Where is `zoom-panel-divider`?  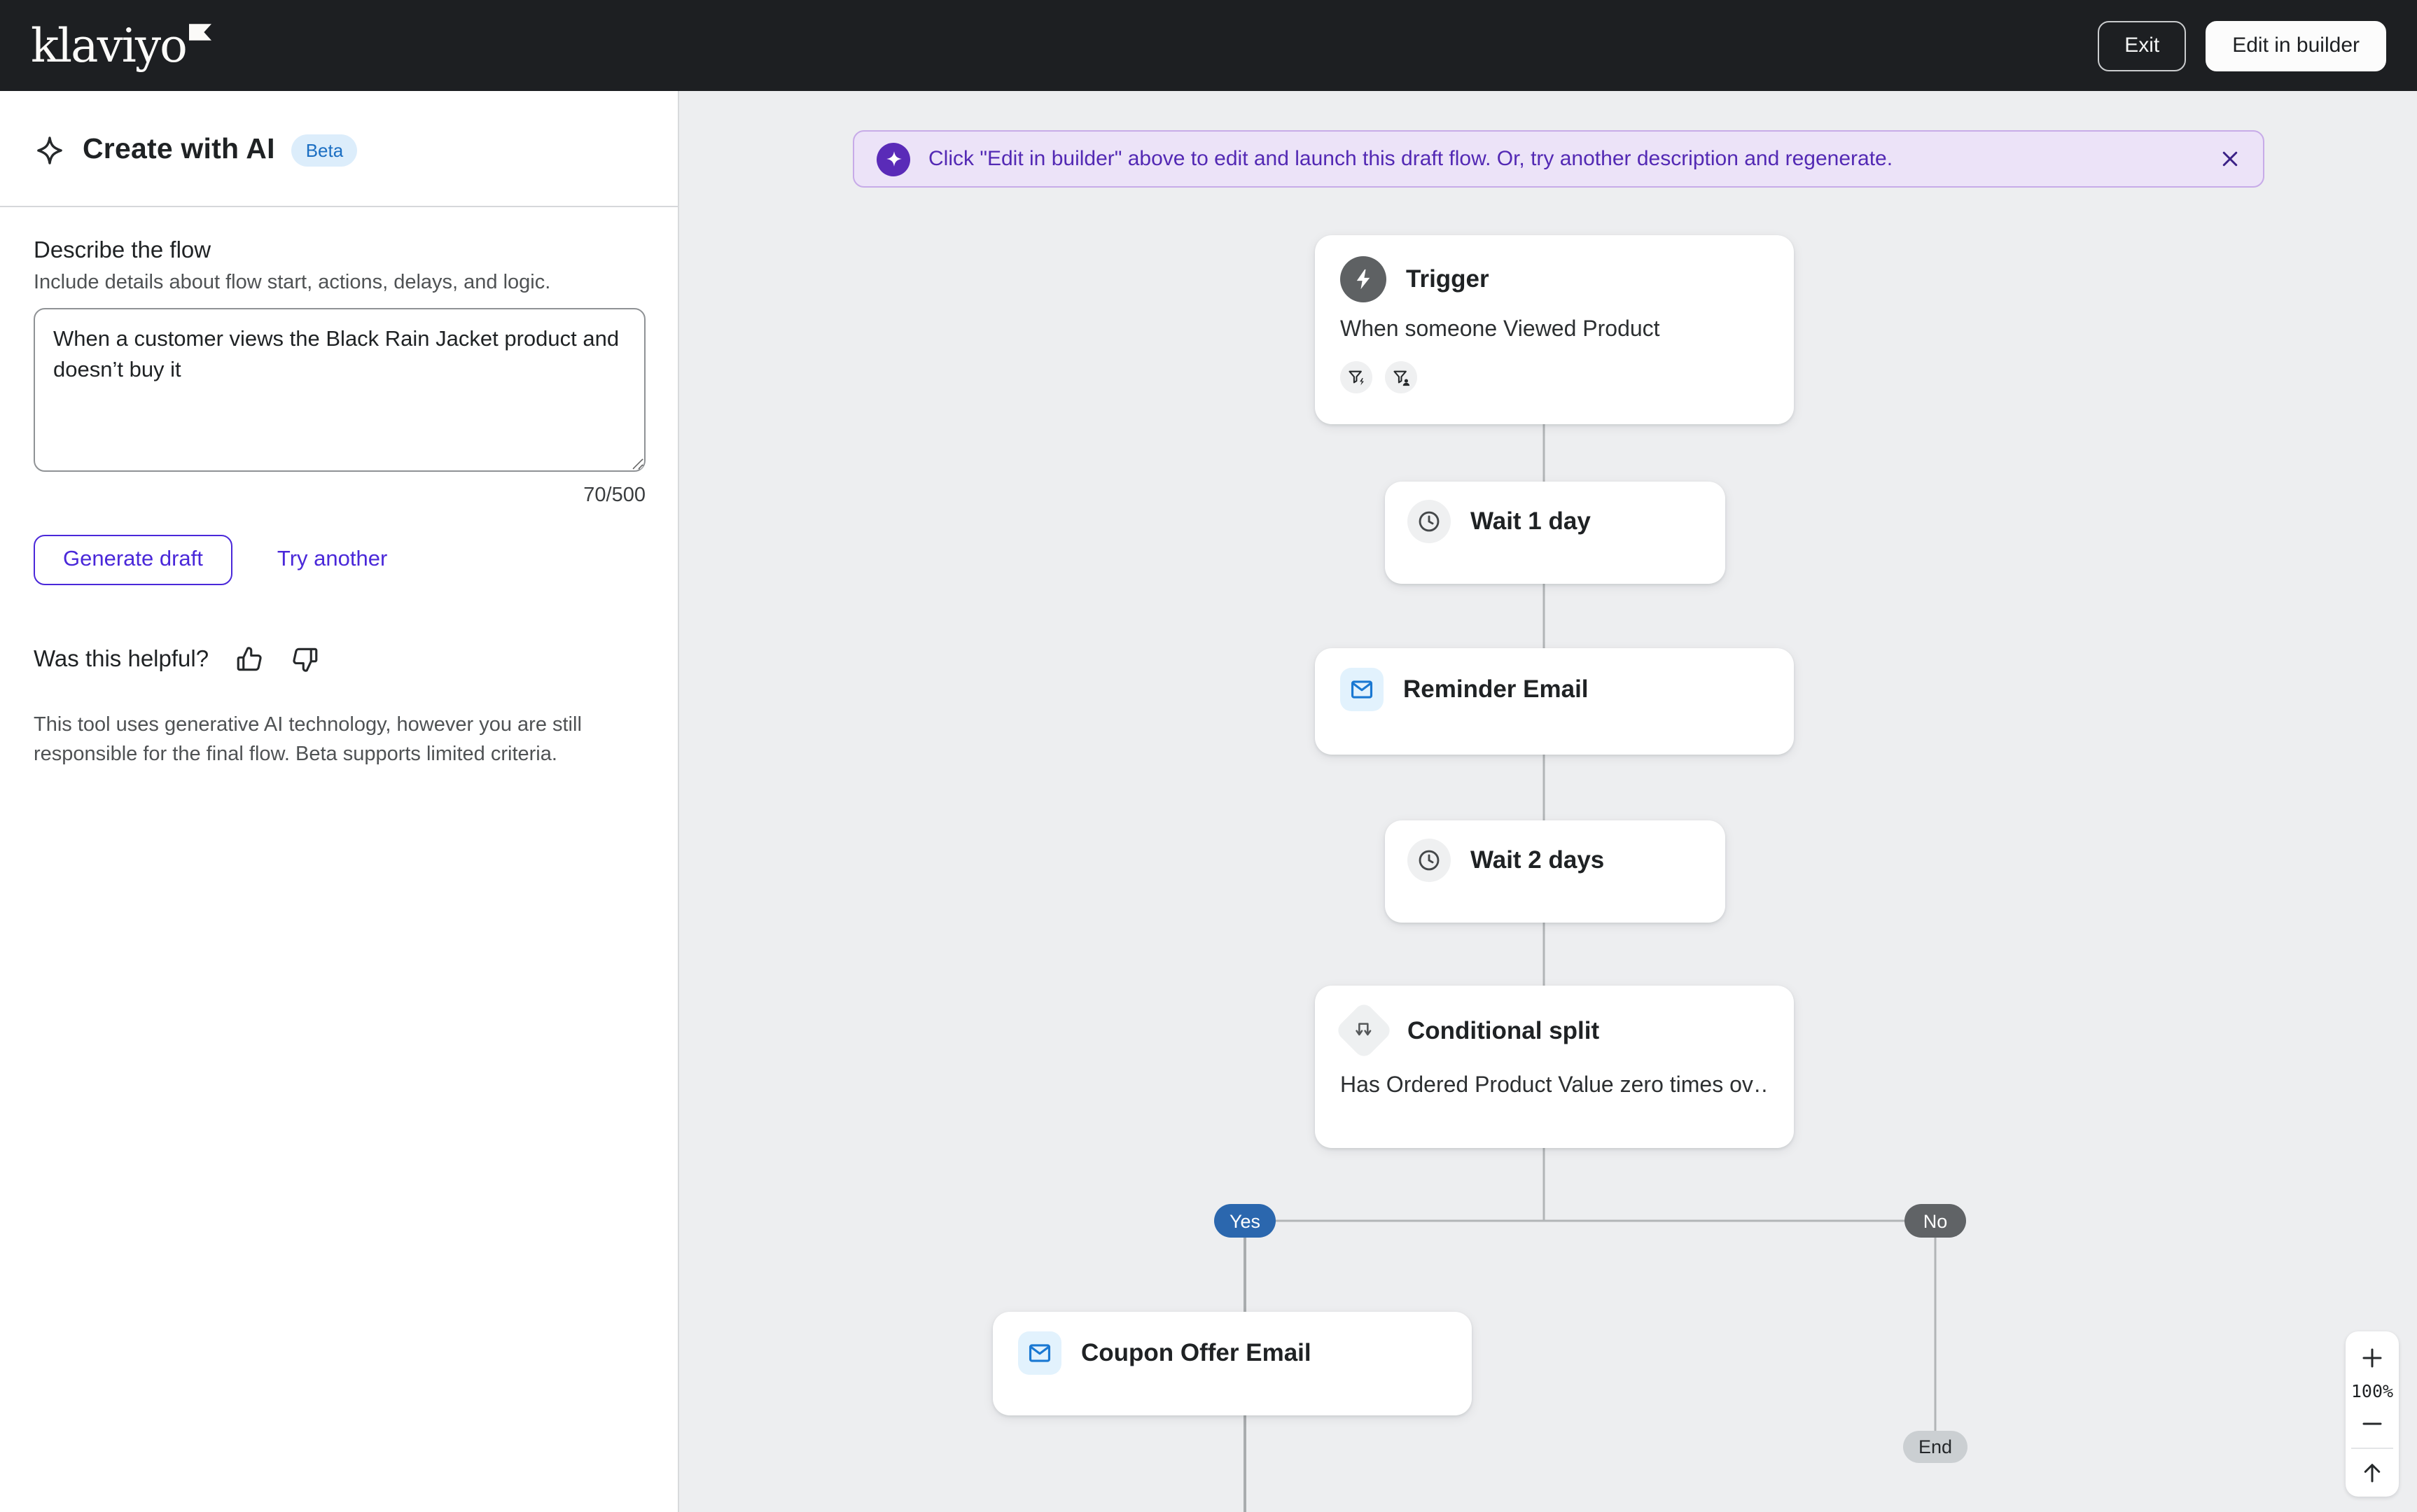
zoom-panel-divider is located at coordinates (2372, 1448).